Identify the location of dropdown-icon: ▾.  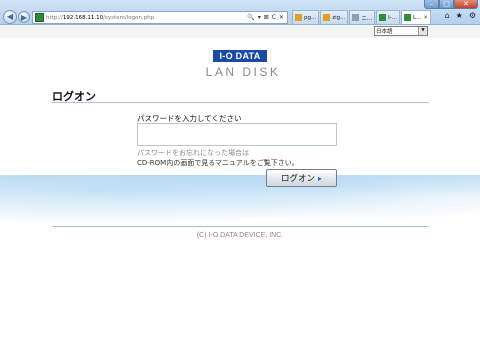
(259, 17).